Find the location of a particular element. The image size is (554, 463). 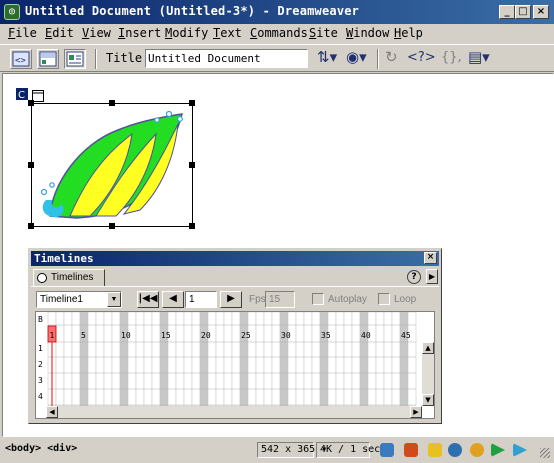

assets-icon is located at coordinates (411, 450).